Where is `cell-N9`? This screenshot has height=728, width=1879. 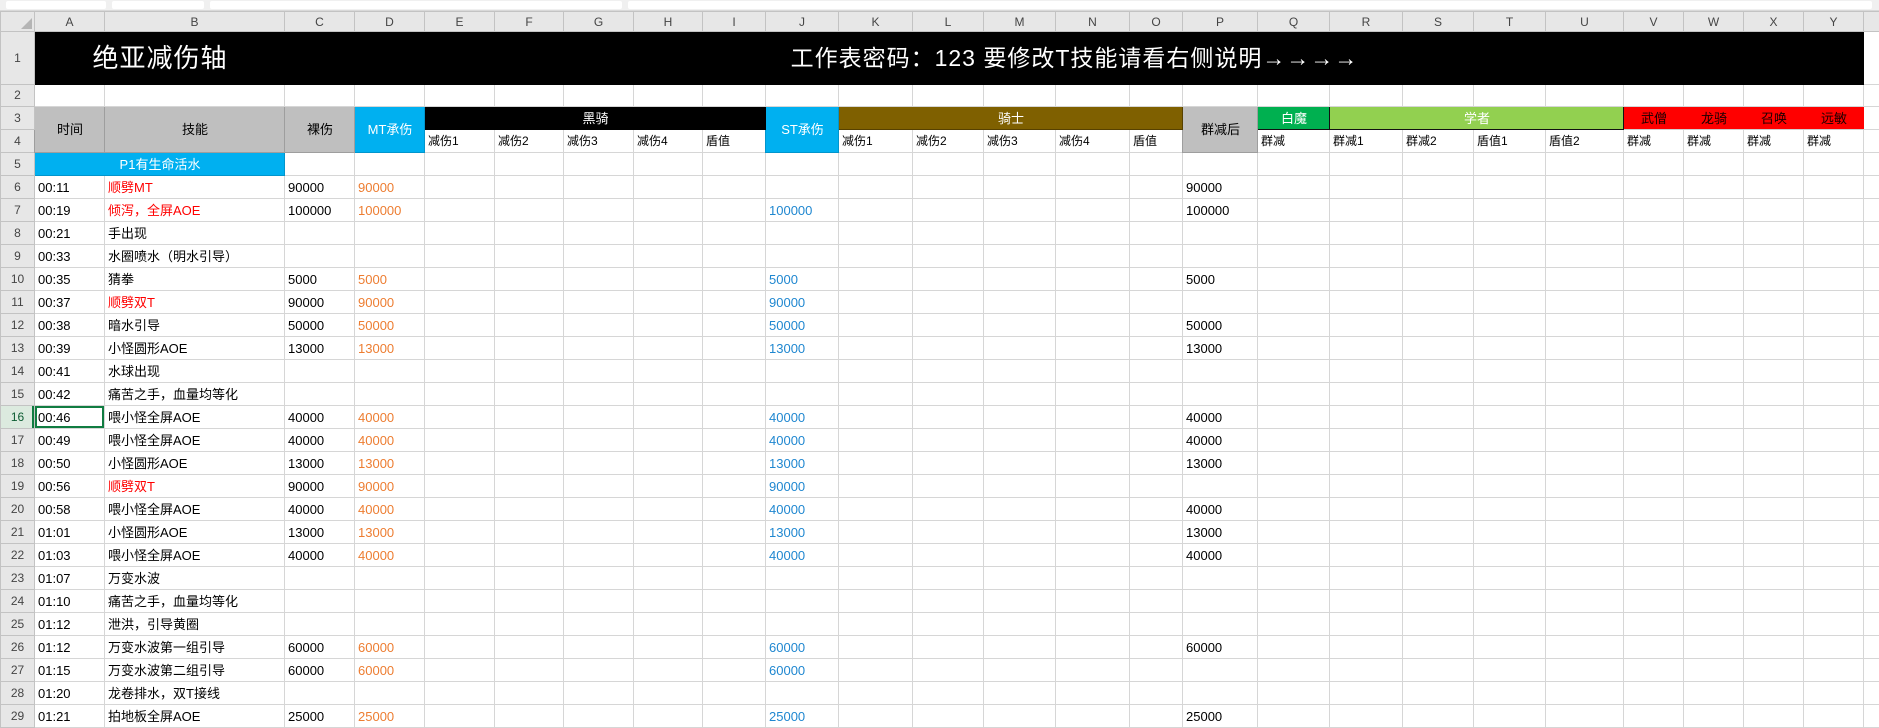 cell-N9 is located at coordinates (1093, 256).